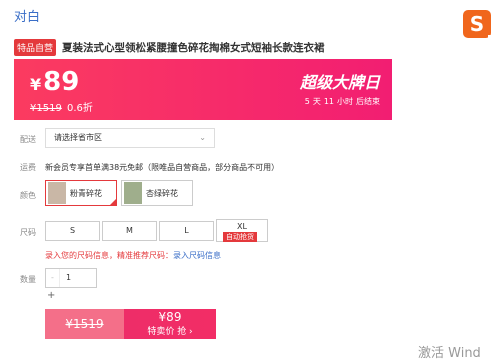  I want to click on countdown-hours-unit: 小时, so click(345, 101).